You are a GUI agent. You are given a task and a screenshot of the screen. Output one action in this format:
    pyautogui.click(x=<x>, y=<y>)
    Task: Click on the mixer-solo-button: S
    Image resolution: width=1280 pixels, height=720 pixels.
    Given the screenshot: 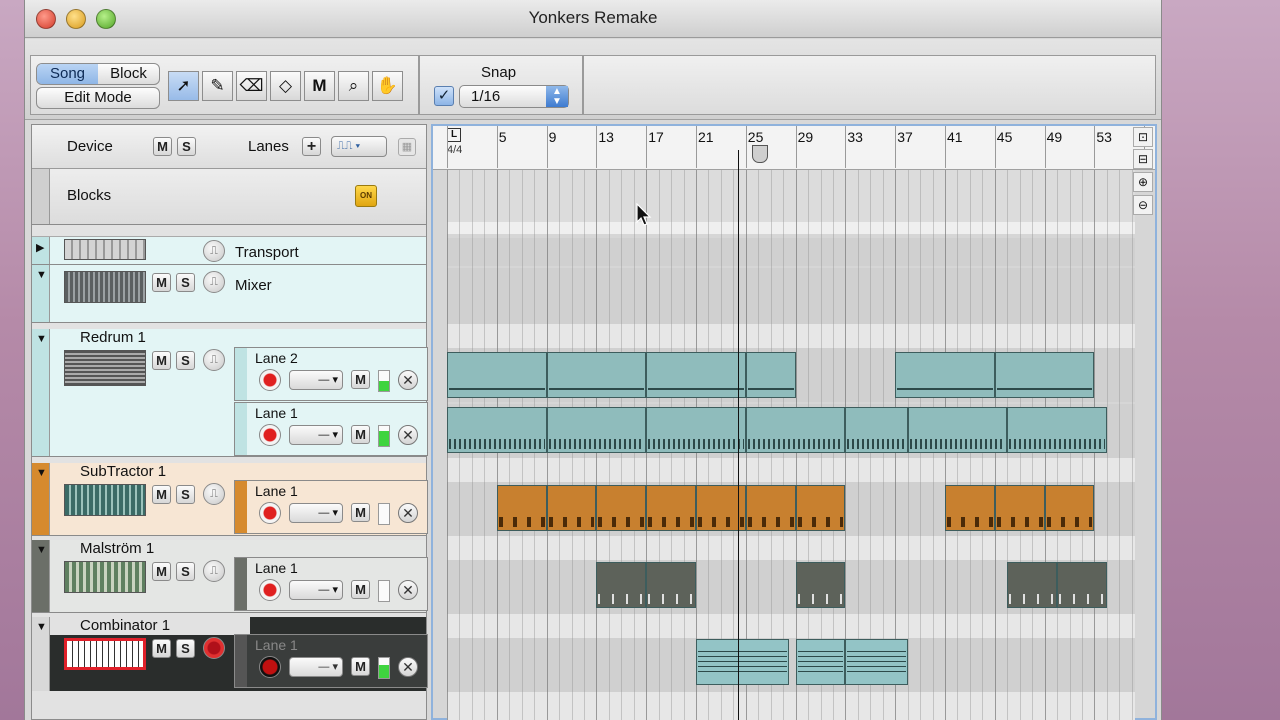 What is the action you would take?
    pyautogui.click(x=185, y=282)
    